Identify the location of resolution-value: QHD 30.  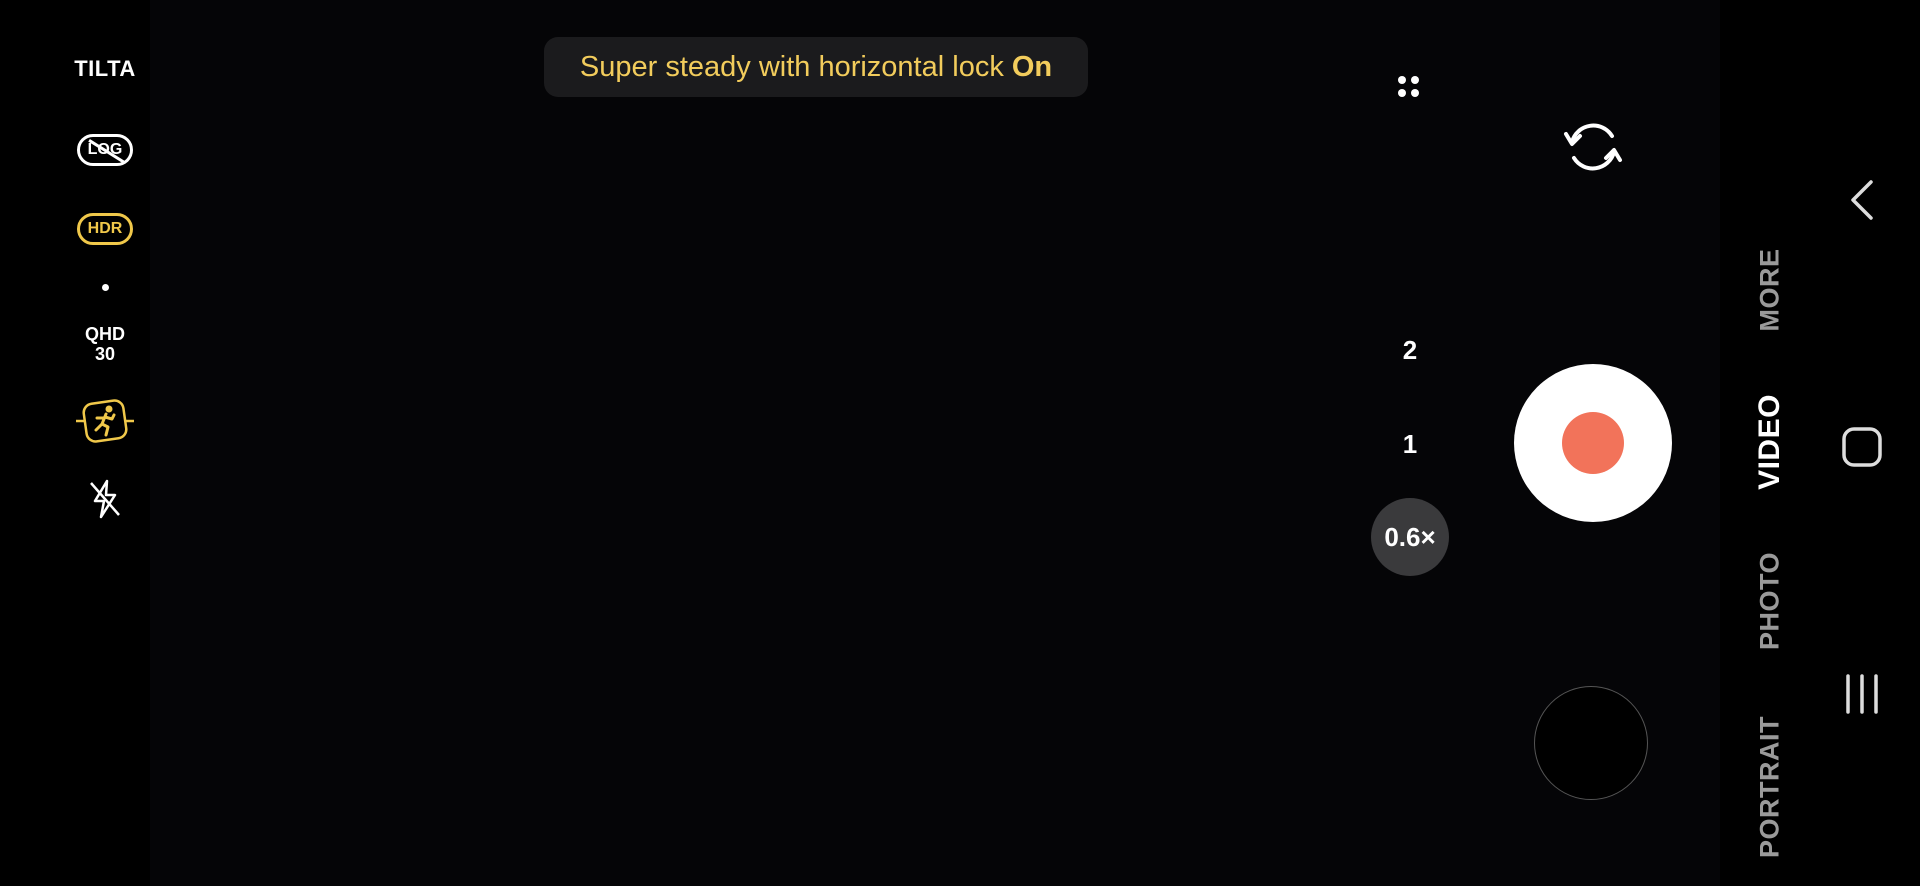
(105, 344).